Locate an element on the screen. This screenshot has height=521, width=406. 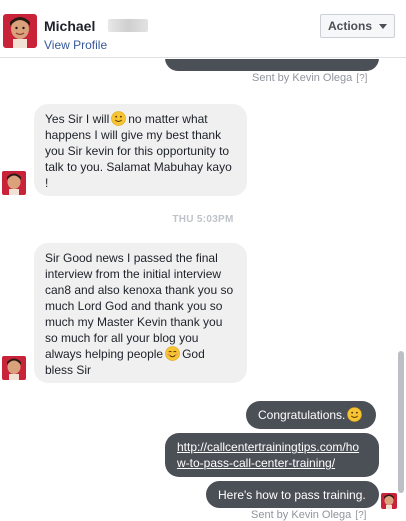
message-line: bless Sir is located at coordinates (68, 370).